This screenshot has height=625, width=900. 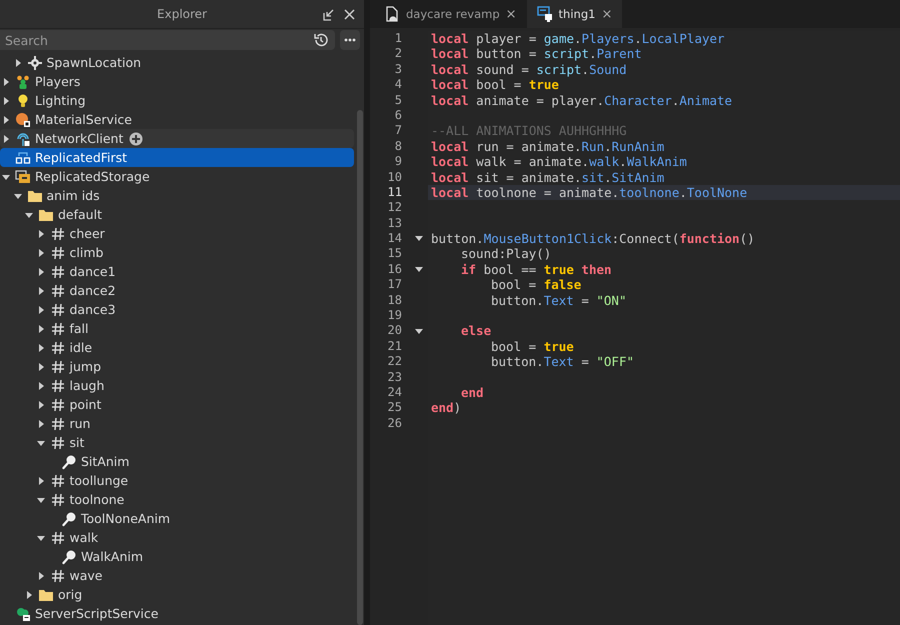 I want to click on line-number: 8, so click(x=398, y=146).